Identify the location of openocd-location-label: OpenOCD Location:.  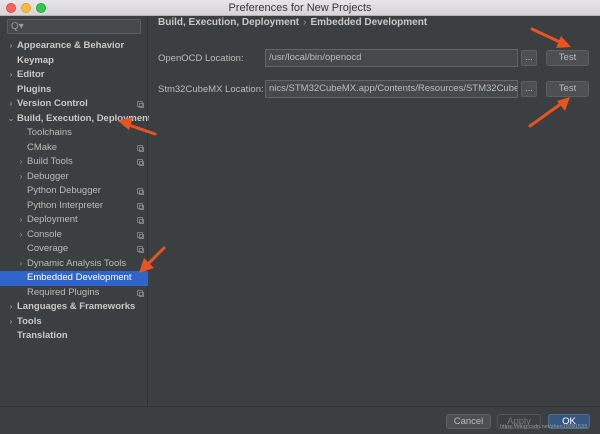
(201, 58).